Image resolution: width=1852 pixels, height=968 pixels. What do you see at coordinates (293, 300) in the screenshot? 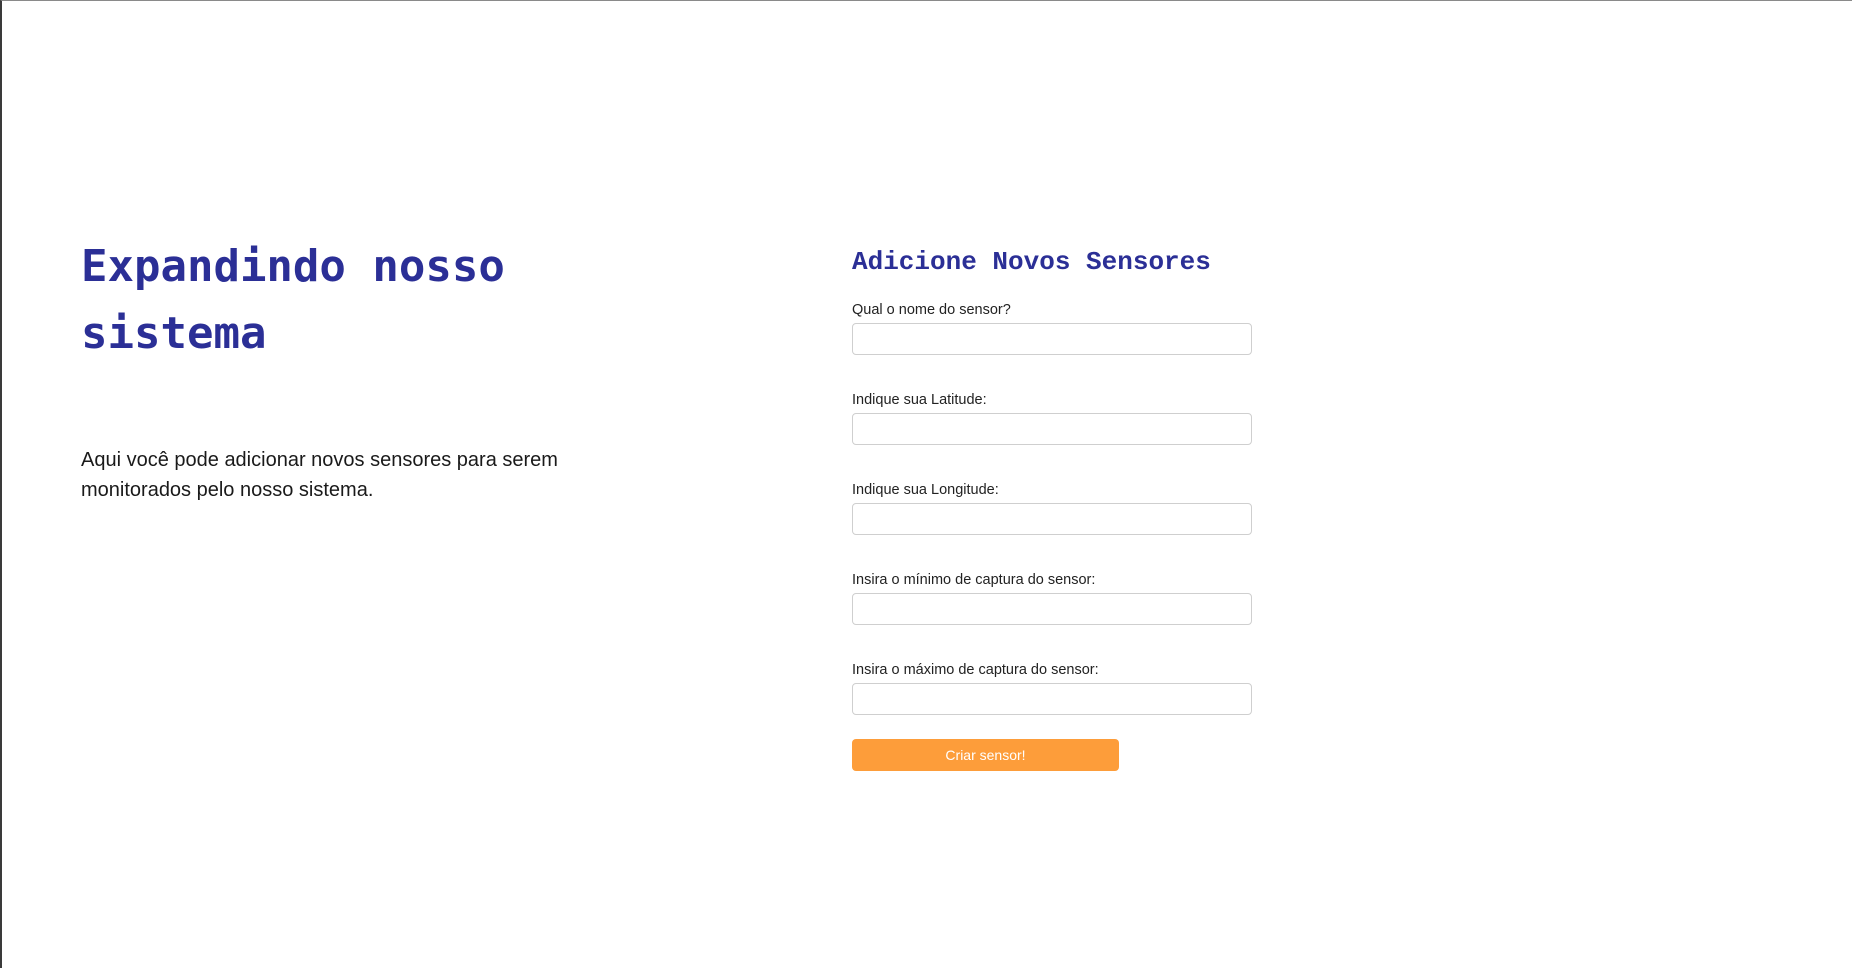
I see `page-title: Expandindo nosso sistema` at bounding box center [293, 300].